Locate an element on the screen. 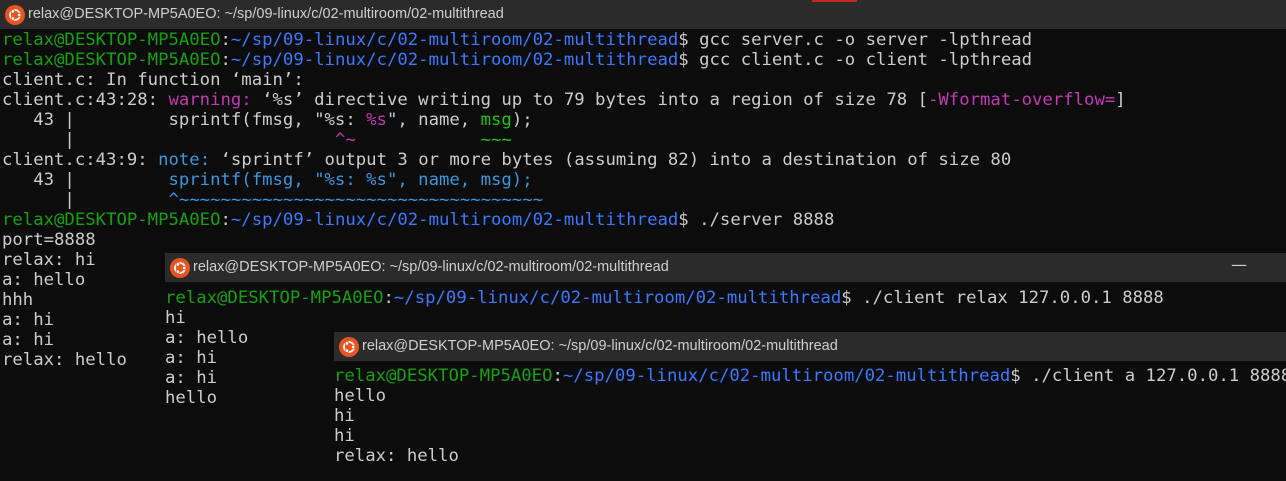  terminal-text: ); is located at coordinates (522, 120).